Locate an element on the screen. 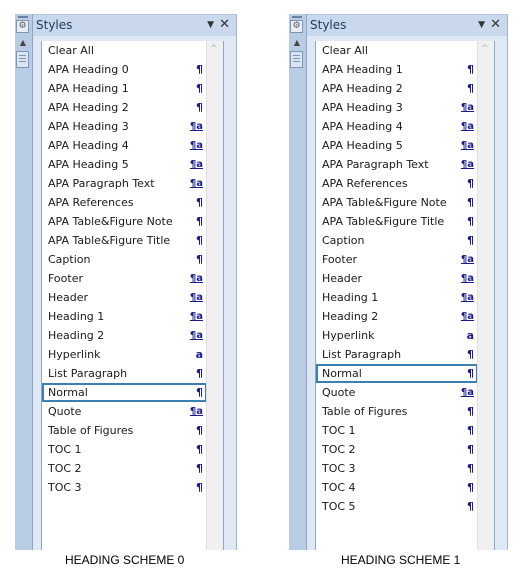 This screenshot has width=523, height=579. style-item-label: Normal is located at coordinates (68, 392).